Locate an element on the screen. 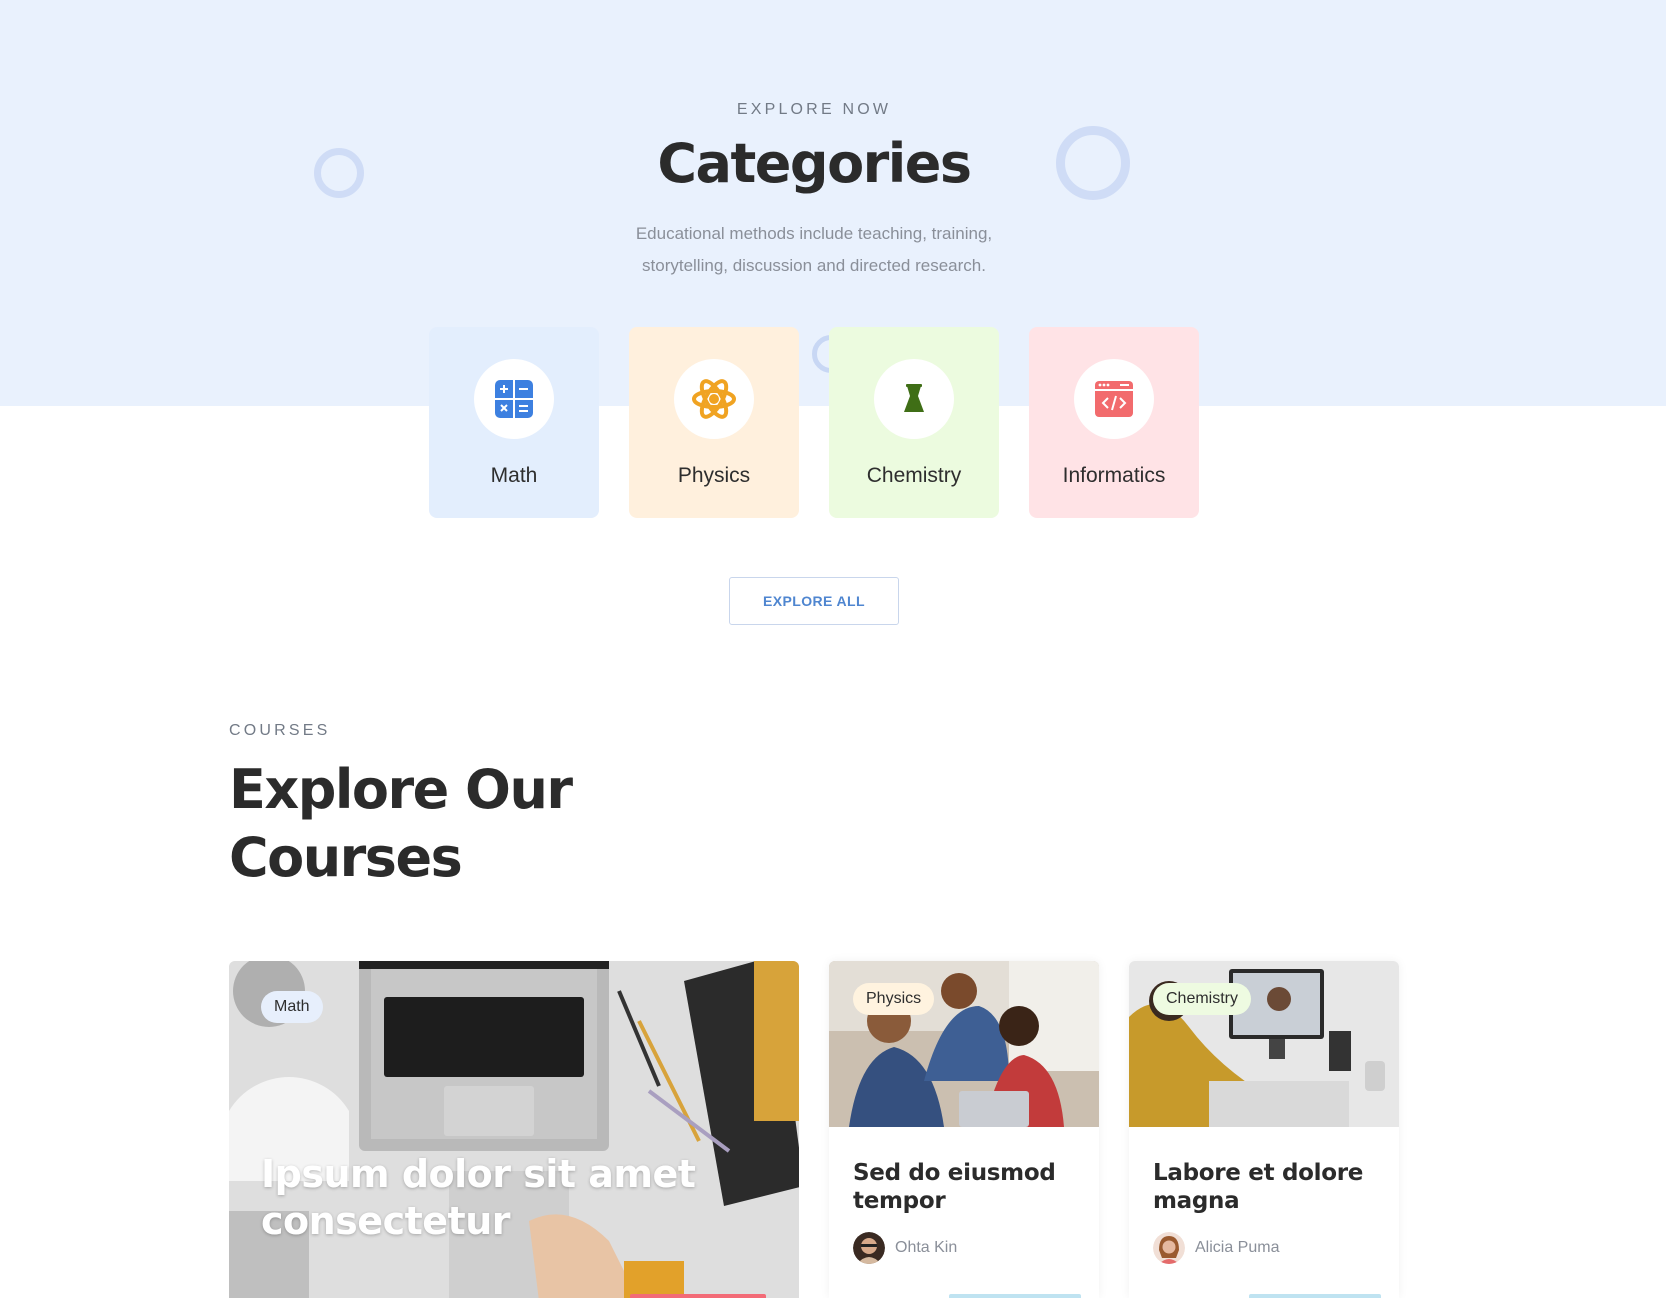 The width and height of the screenshot is (1666, 1298). category-card-informatics: Informatics is located at coordinates (1114, 422).